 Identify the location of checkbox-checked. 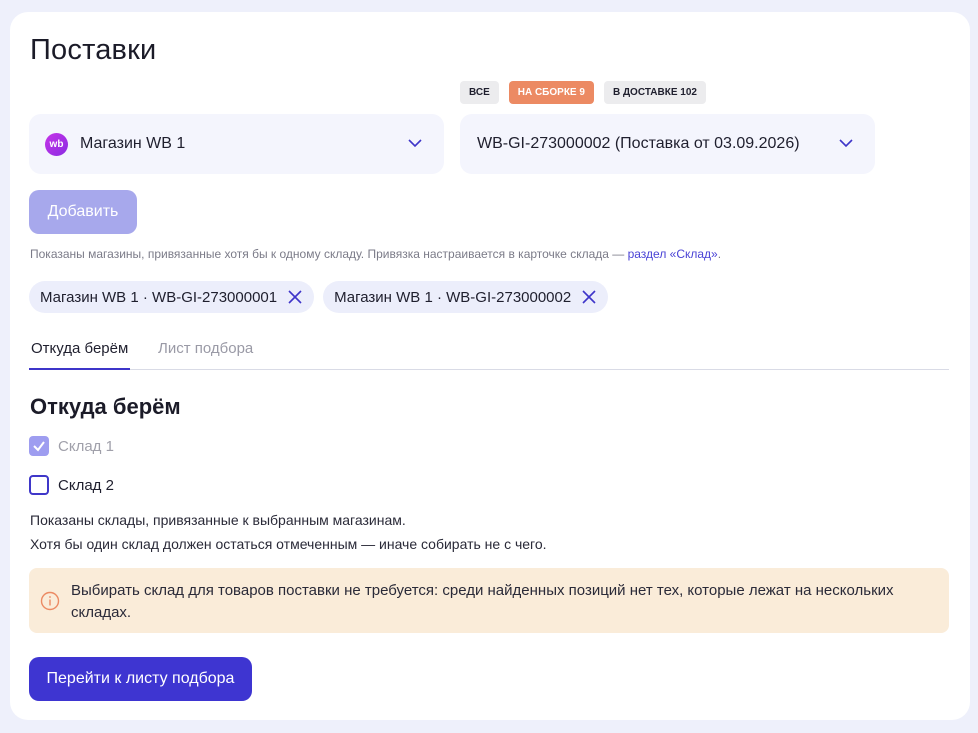
(39, 446).